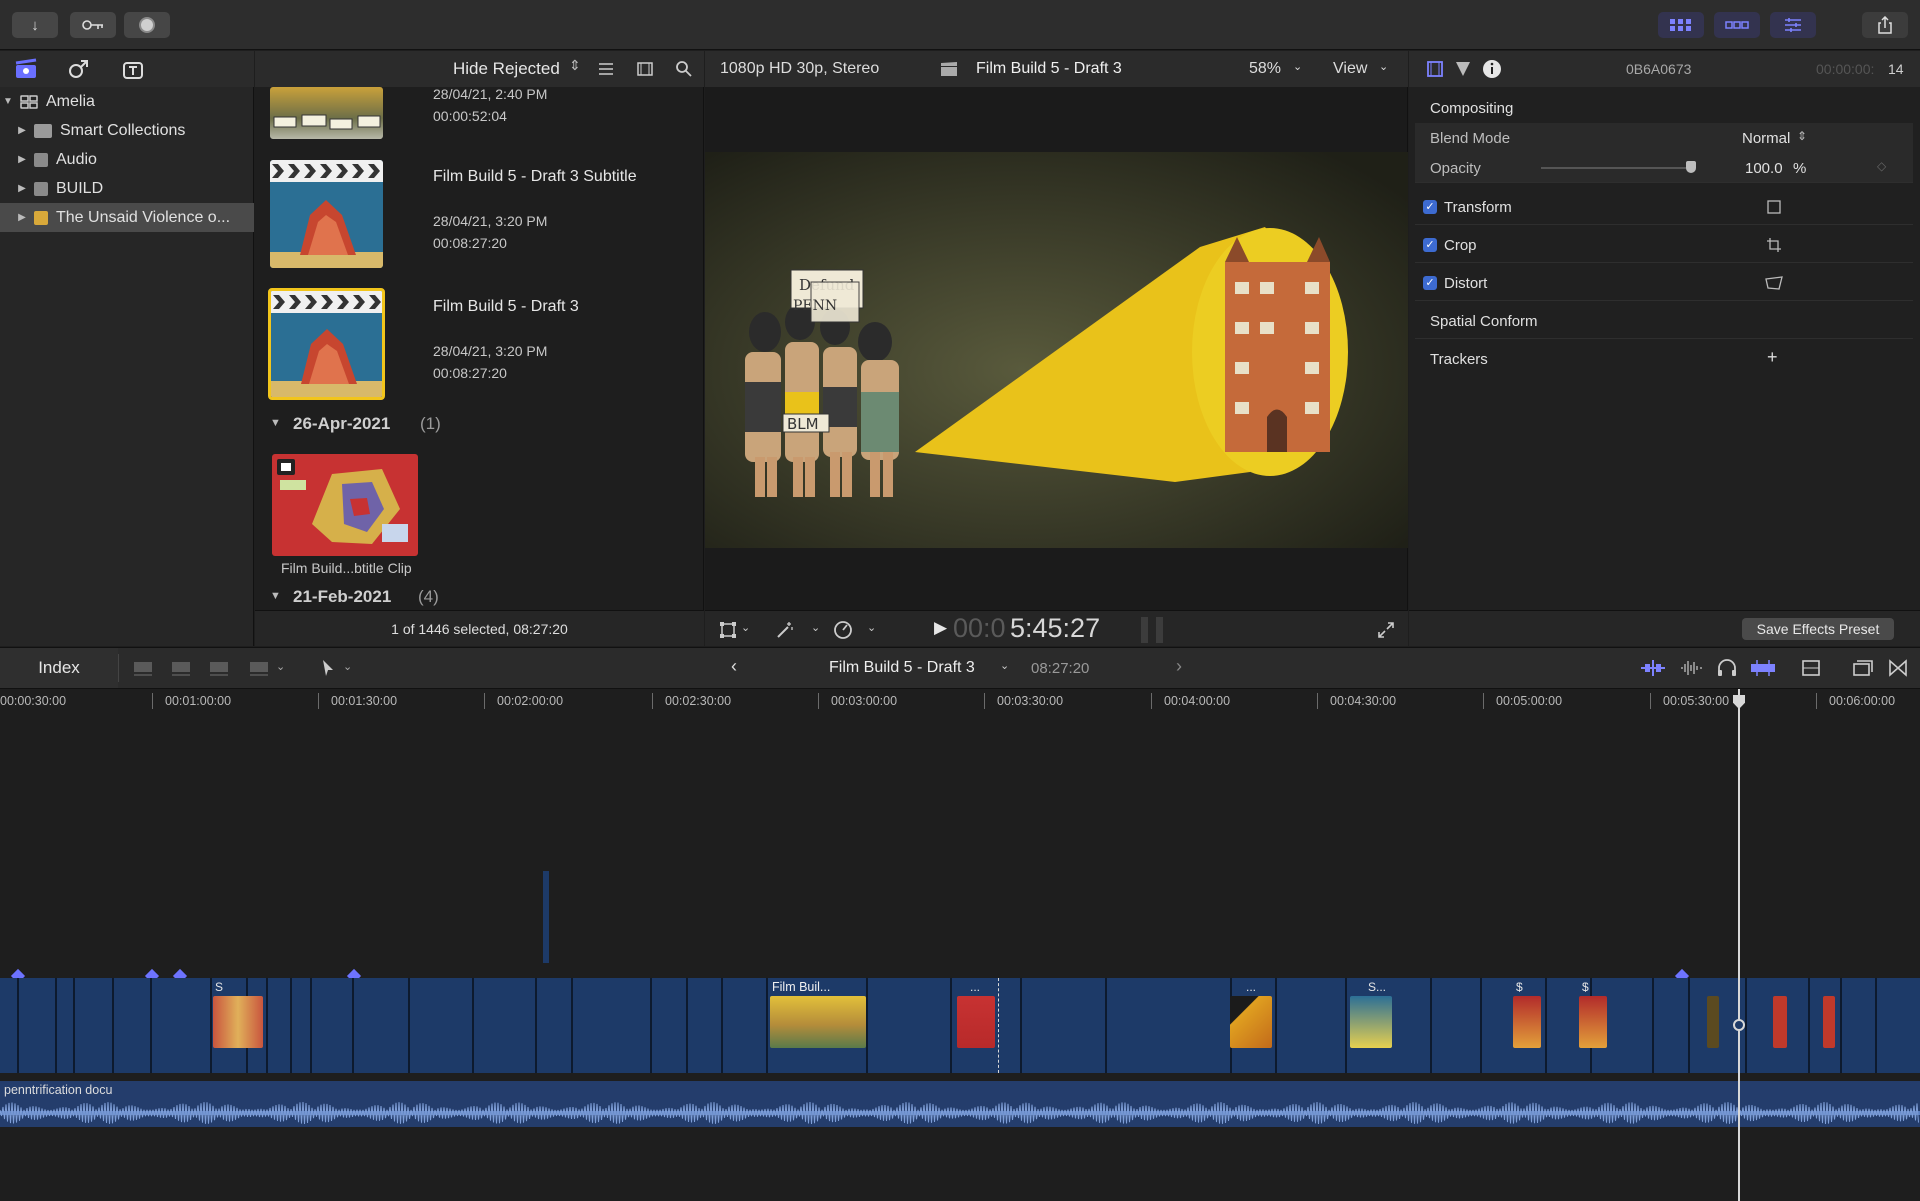 The width and height of the screenshot is (1920, 1201). Describe the element at coordinates (35, 25) in the screenshot. I see `import-button: ↓` at that location.